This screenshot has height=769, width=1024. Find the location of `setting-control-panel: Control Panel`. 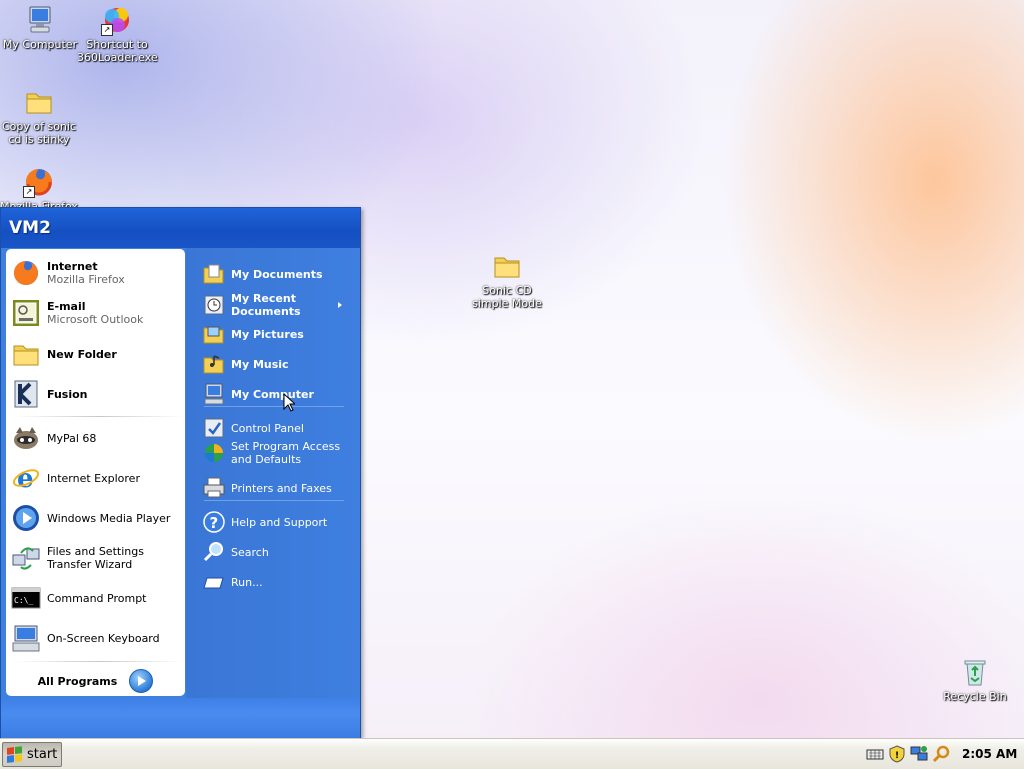

setting-control-panel: Control Panel is located at coordinates (277, 428).